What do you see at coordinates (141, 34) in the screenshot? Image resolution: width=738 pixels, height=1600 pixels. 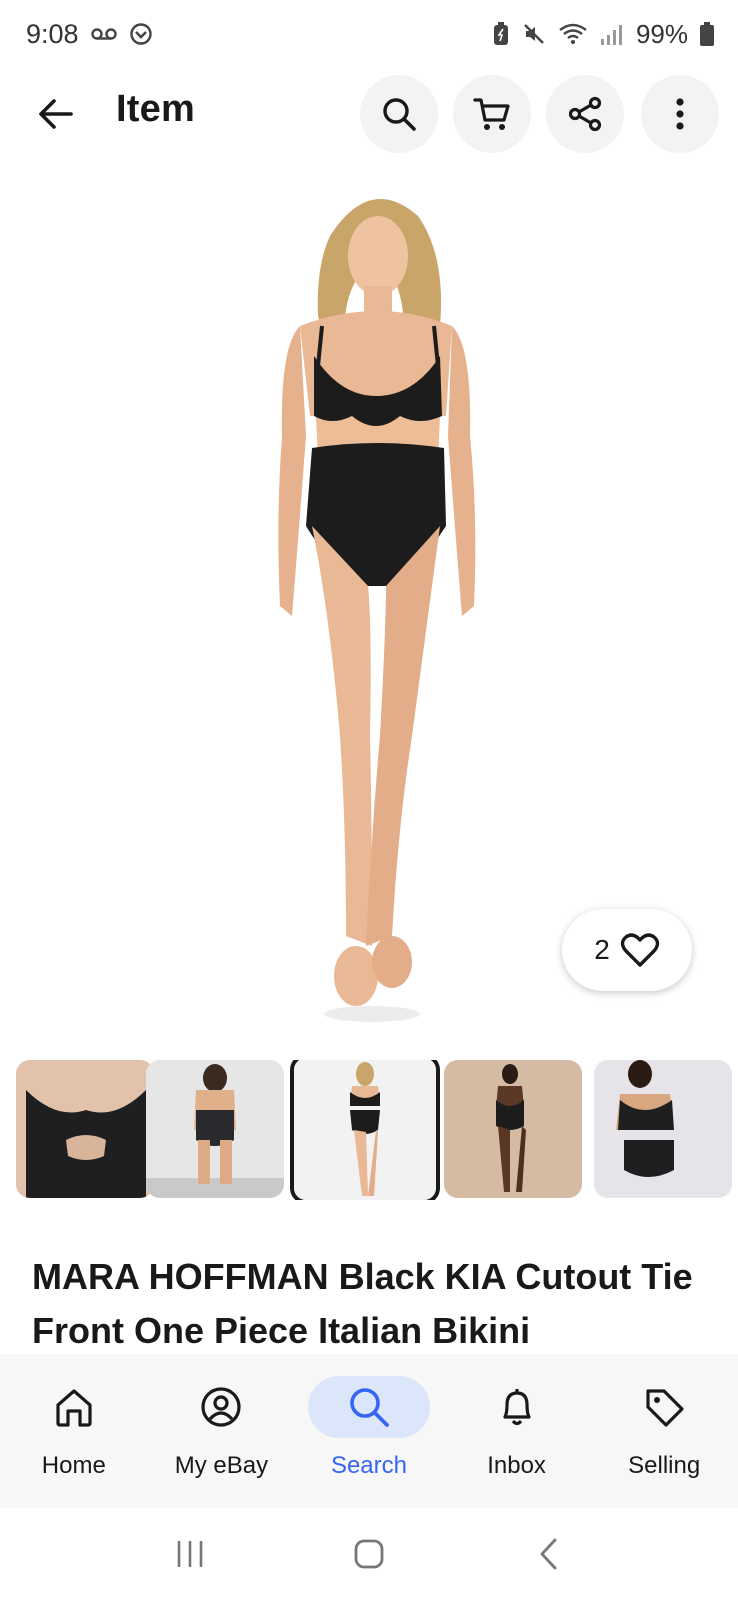 I see `sync-icon` at bounding box center [141, 34].